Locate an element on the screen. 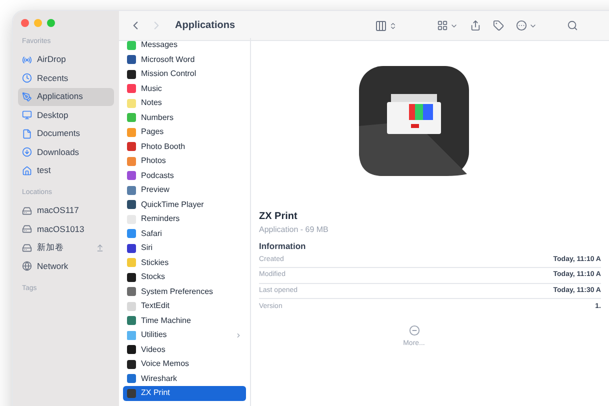 This screenshot has height=406, width=609. document-icon is located at coordinates (27, 133).